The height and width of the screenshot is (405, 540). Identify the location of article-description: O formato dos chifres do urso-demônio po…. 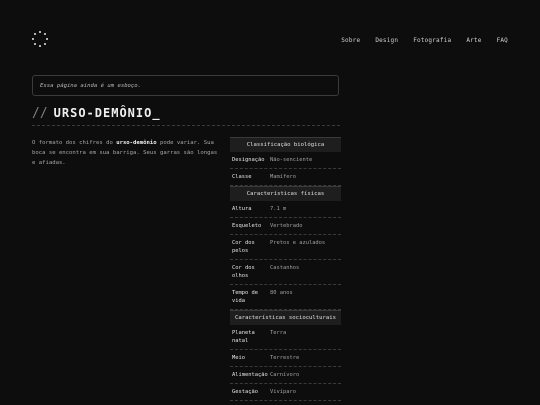
(126, 153).